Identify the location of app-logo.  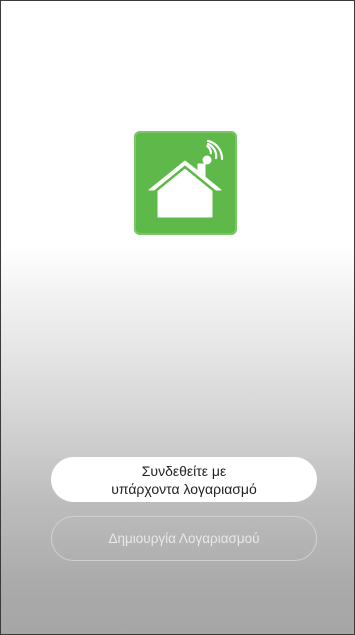
(185, 183).